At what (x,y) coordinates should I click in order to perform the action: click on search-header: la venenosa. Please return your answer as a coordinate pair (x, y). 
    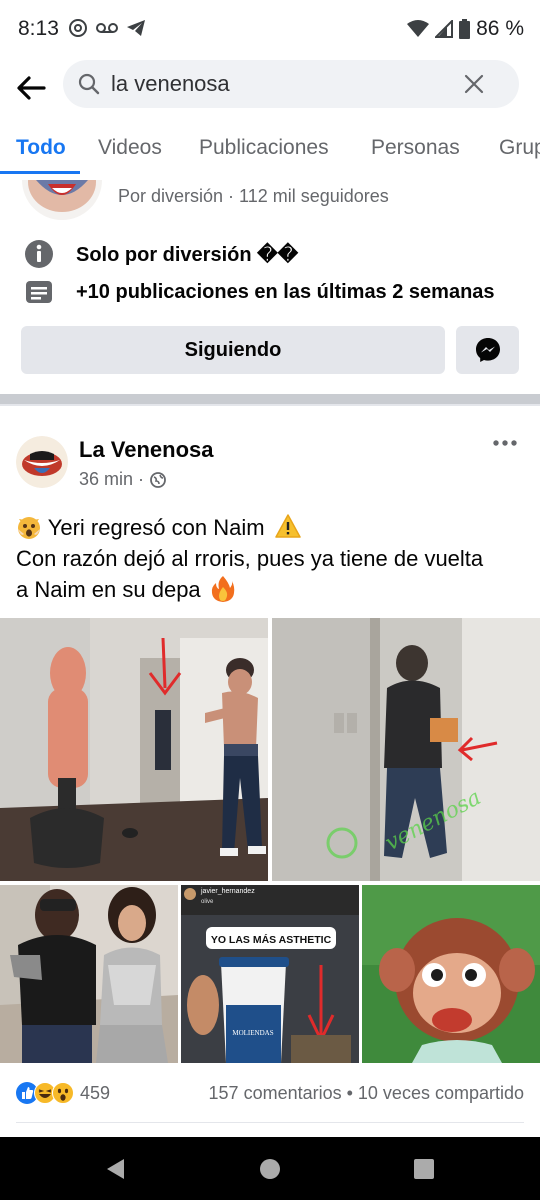
    Looking at the image, I should click on (270, 88).